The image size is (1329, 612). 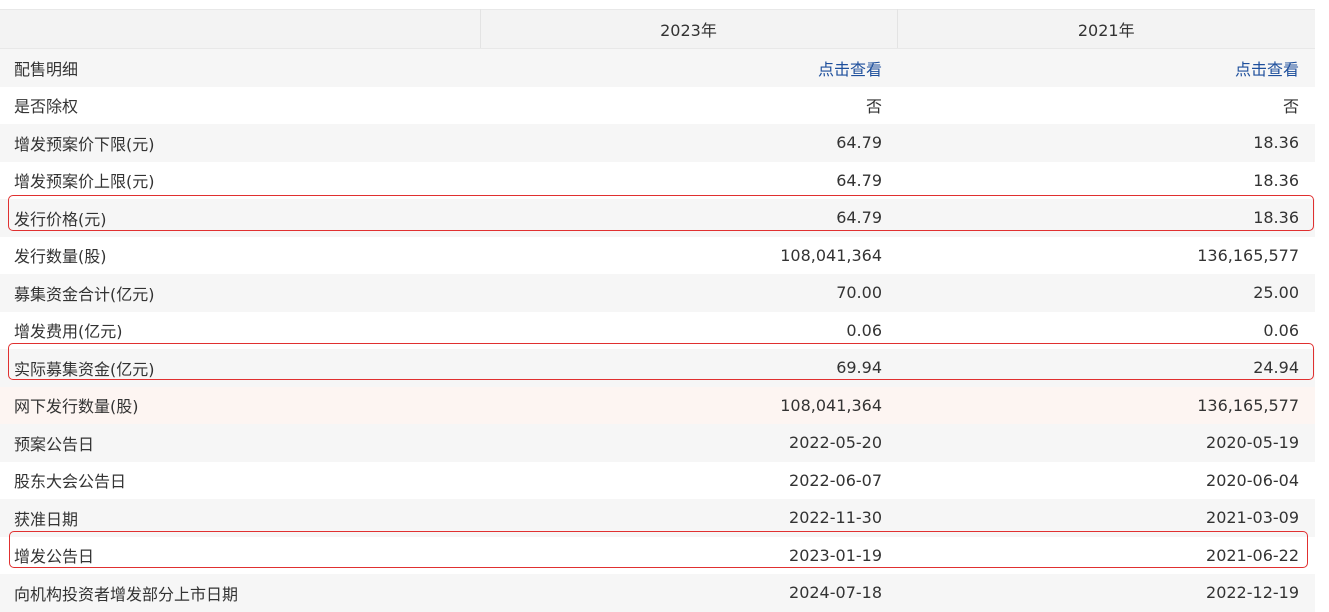 I want to click on view-placement-link-2023: 点击查看, so click(x=688, y=67).